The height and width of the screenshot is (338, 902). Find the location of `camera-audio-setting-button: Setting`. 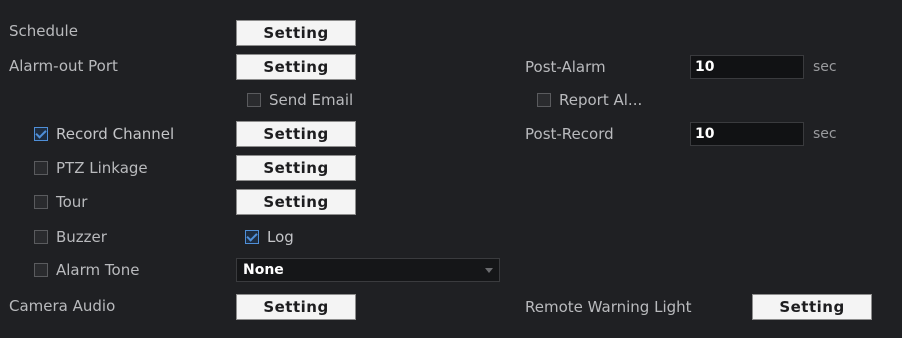

camera-audio-setting-button: Setting is located at coordinates (296, 307).